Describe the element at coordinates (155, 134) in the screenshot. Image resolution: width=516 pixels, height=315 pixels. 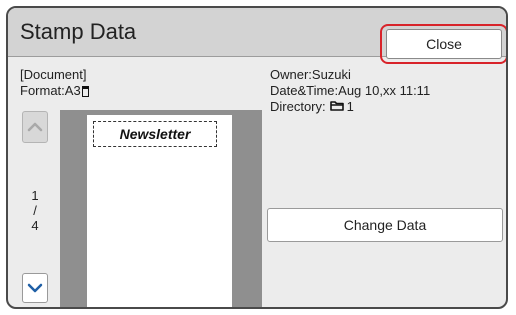
I see `stamp-text: Newsletter` at that location.